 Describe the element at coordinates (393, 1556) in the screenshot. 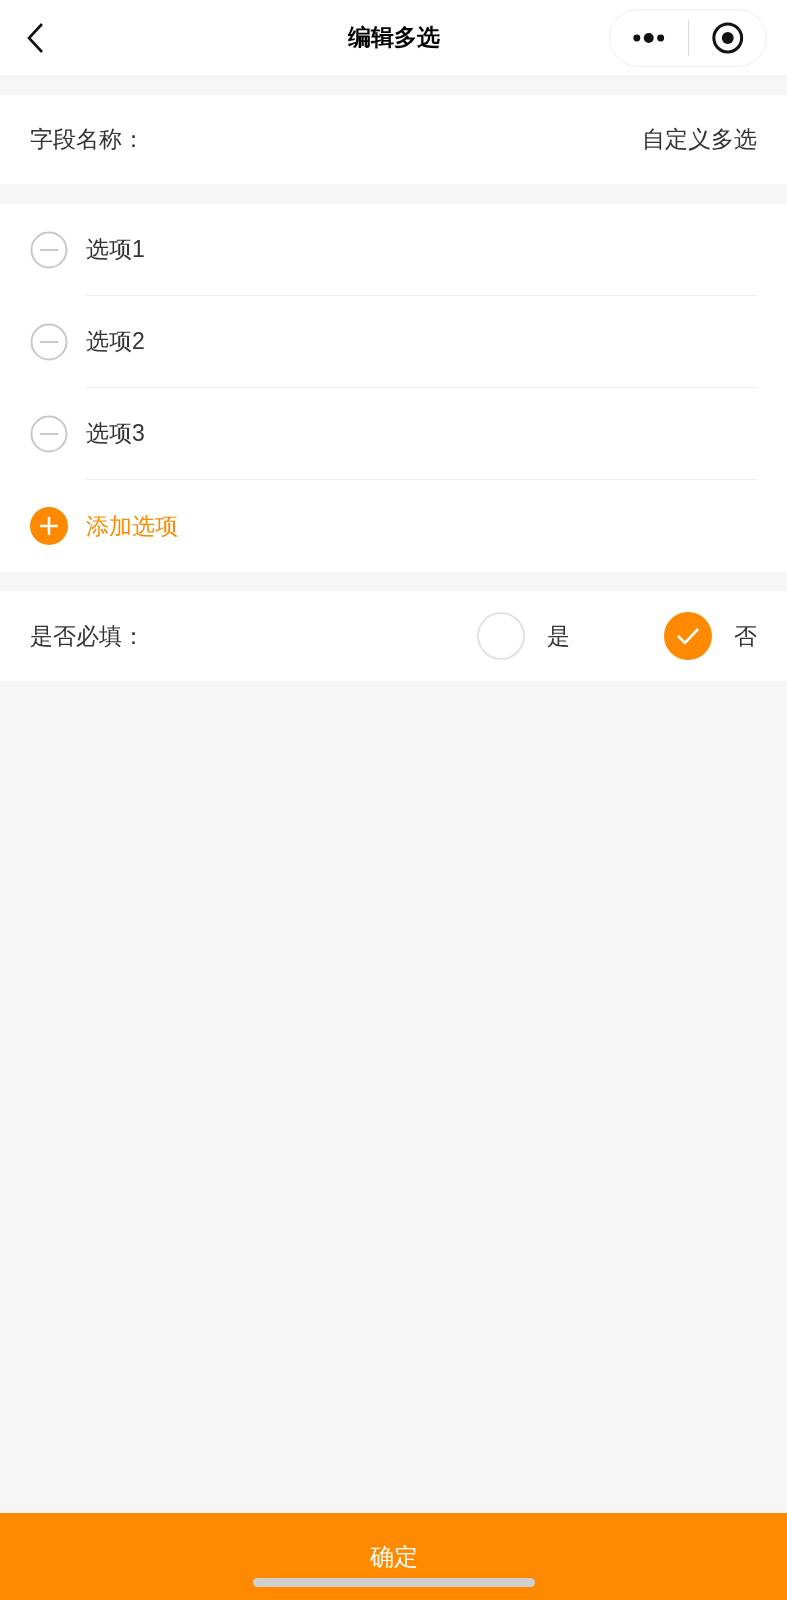

I see `confirm-button: 确定` at that location.